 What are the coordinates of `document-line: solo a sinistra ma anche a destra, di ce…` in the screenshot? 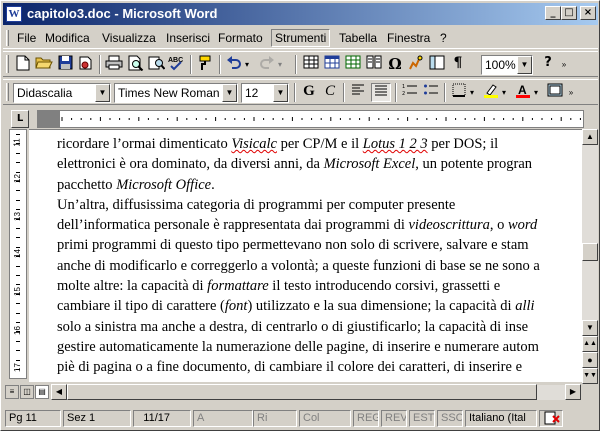 It's located at (319, 327).